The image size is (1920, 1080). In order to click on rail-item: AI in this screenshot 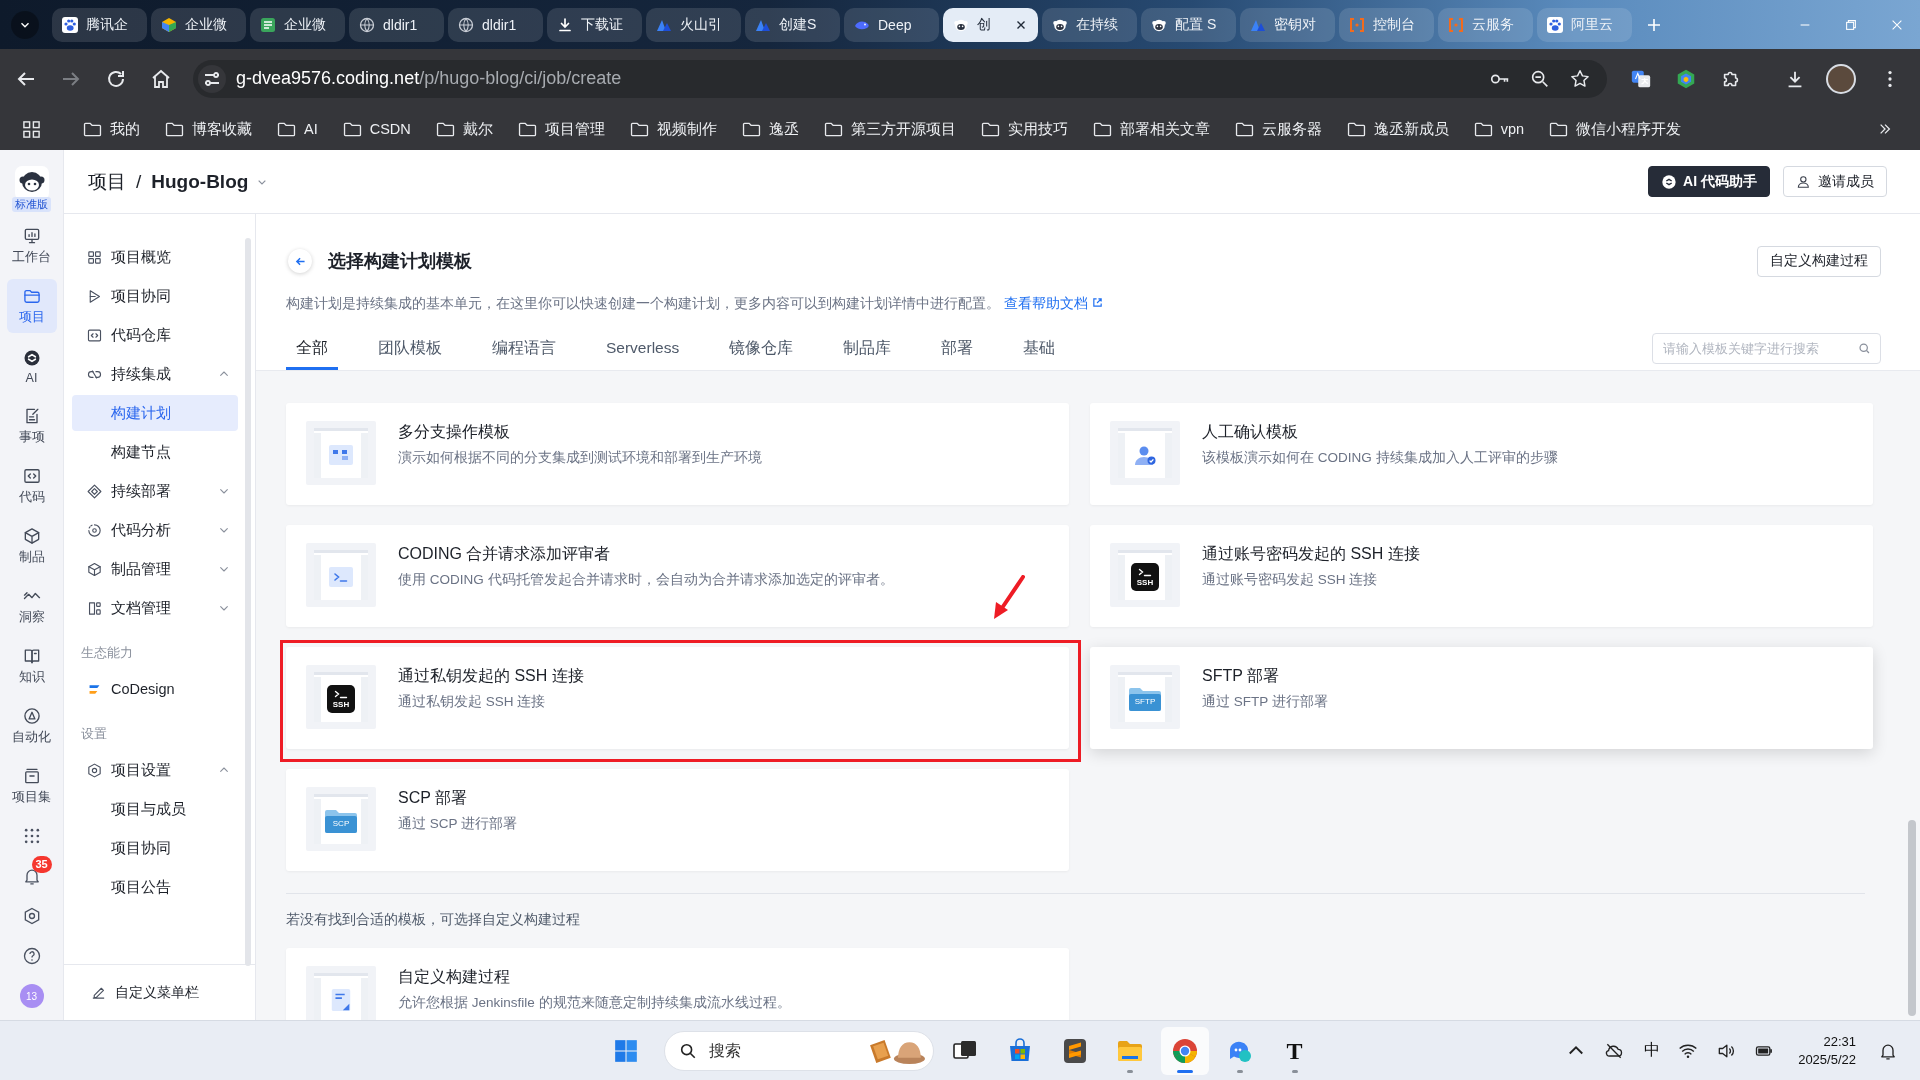, I will do `click(31, 366)`.